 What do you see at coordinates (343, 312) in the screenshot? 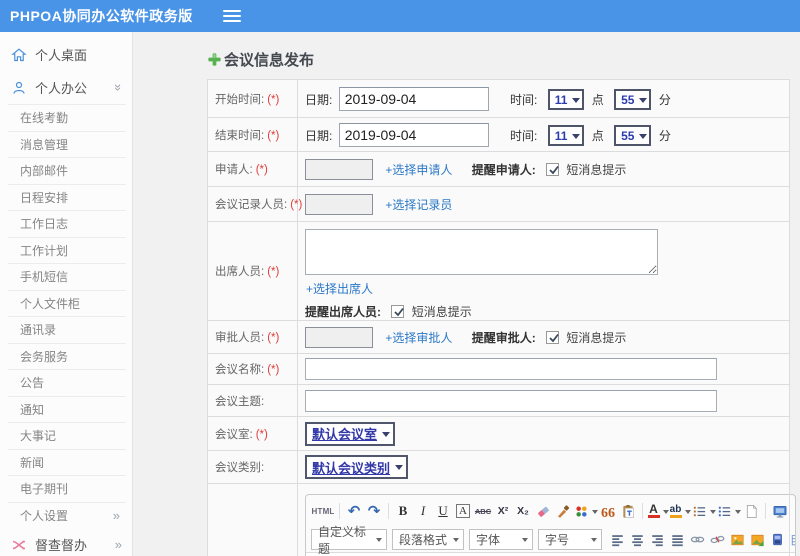
I see `remind-attendees-label: 提醒出席人员:` at bounding box center [343, 312].